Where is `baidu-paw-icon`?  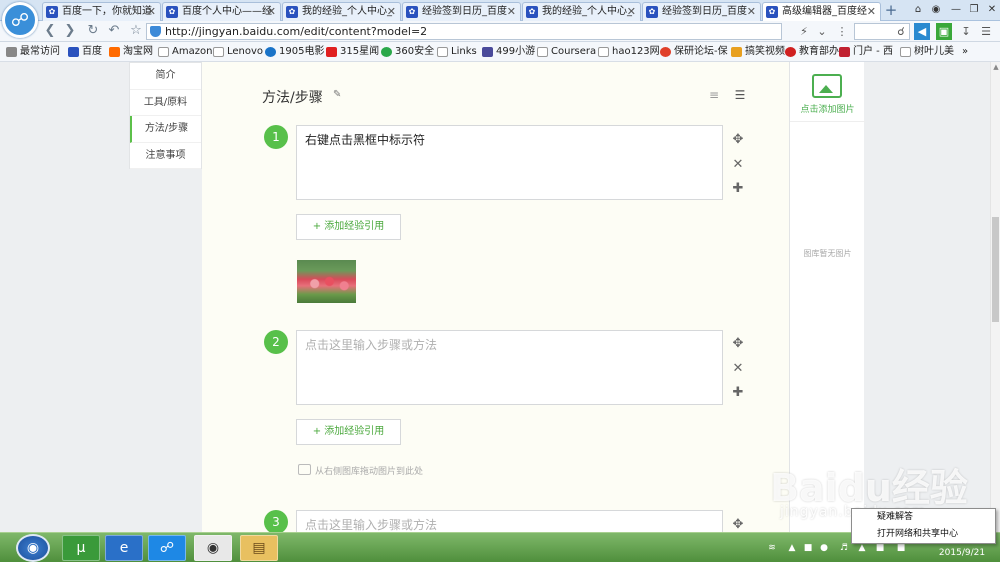
baidu-paw-icon is located at coordinates (73, 52).